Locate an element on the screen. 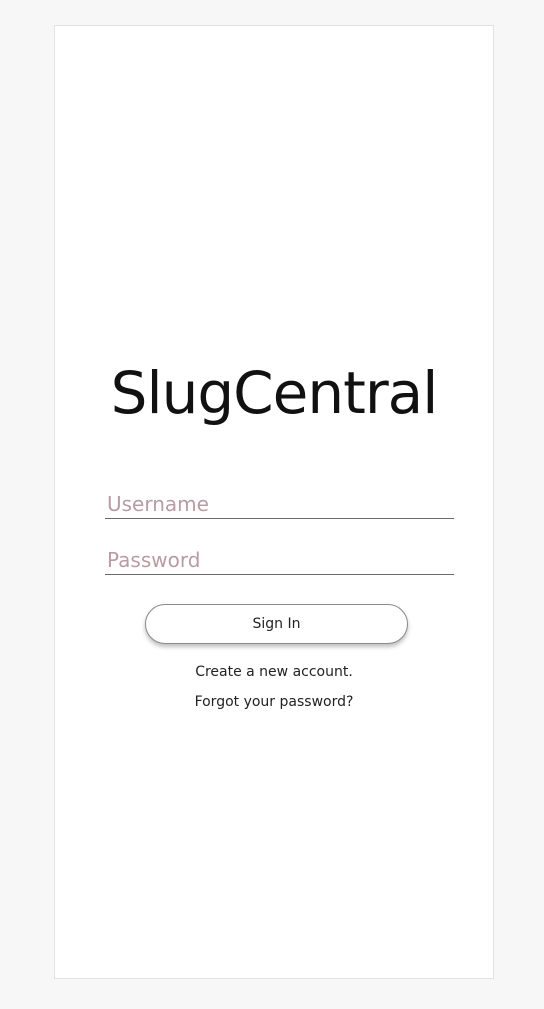 The width and height of the screenshot is (544, 1009). sign-in-button: Sign In is located at coordinates (276, 624).